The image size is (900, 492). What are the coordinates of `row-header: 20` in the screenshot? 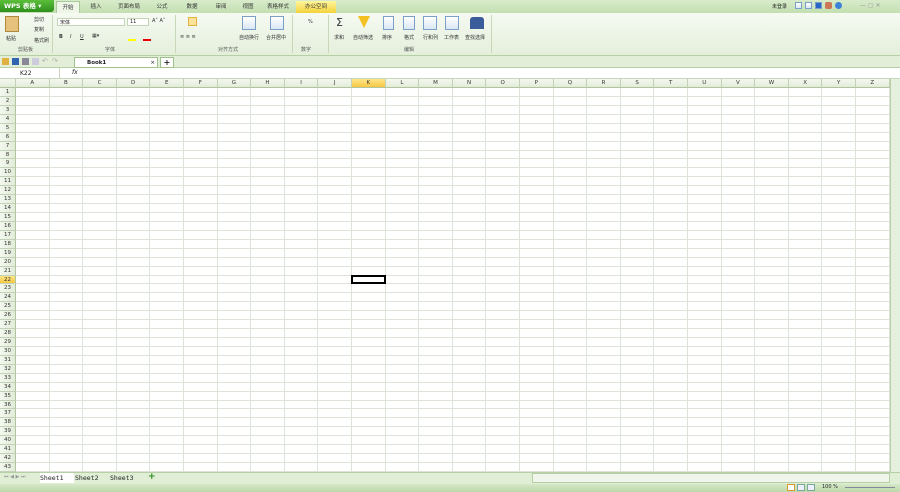 It's located at (8, 262).